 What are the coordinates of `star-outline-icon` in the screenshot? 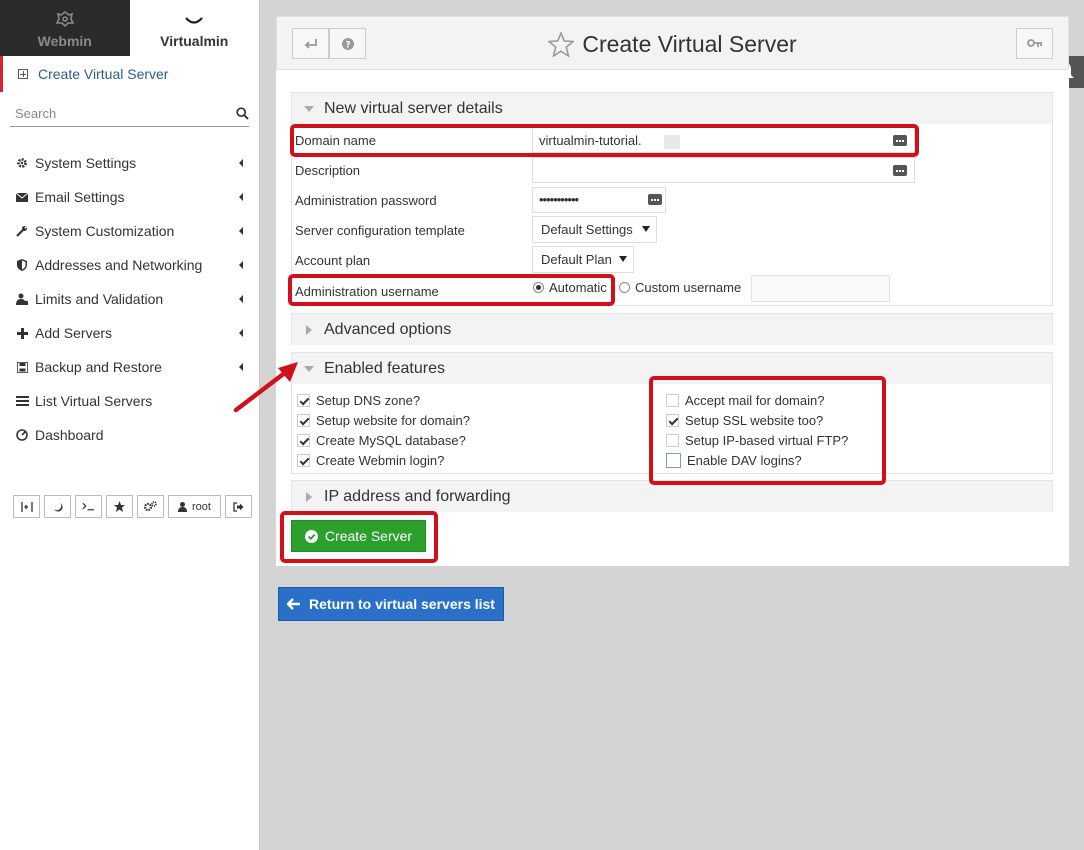 It's located at (561, 44).